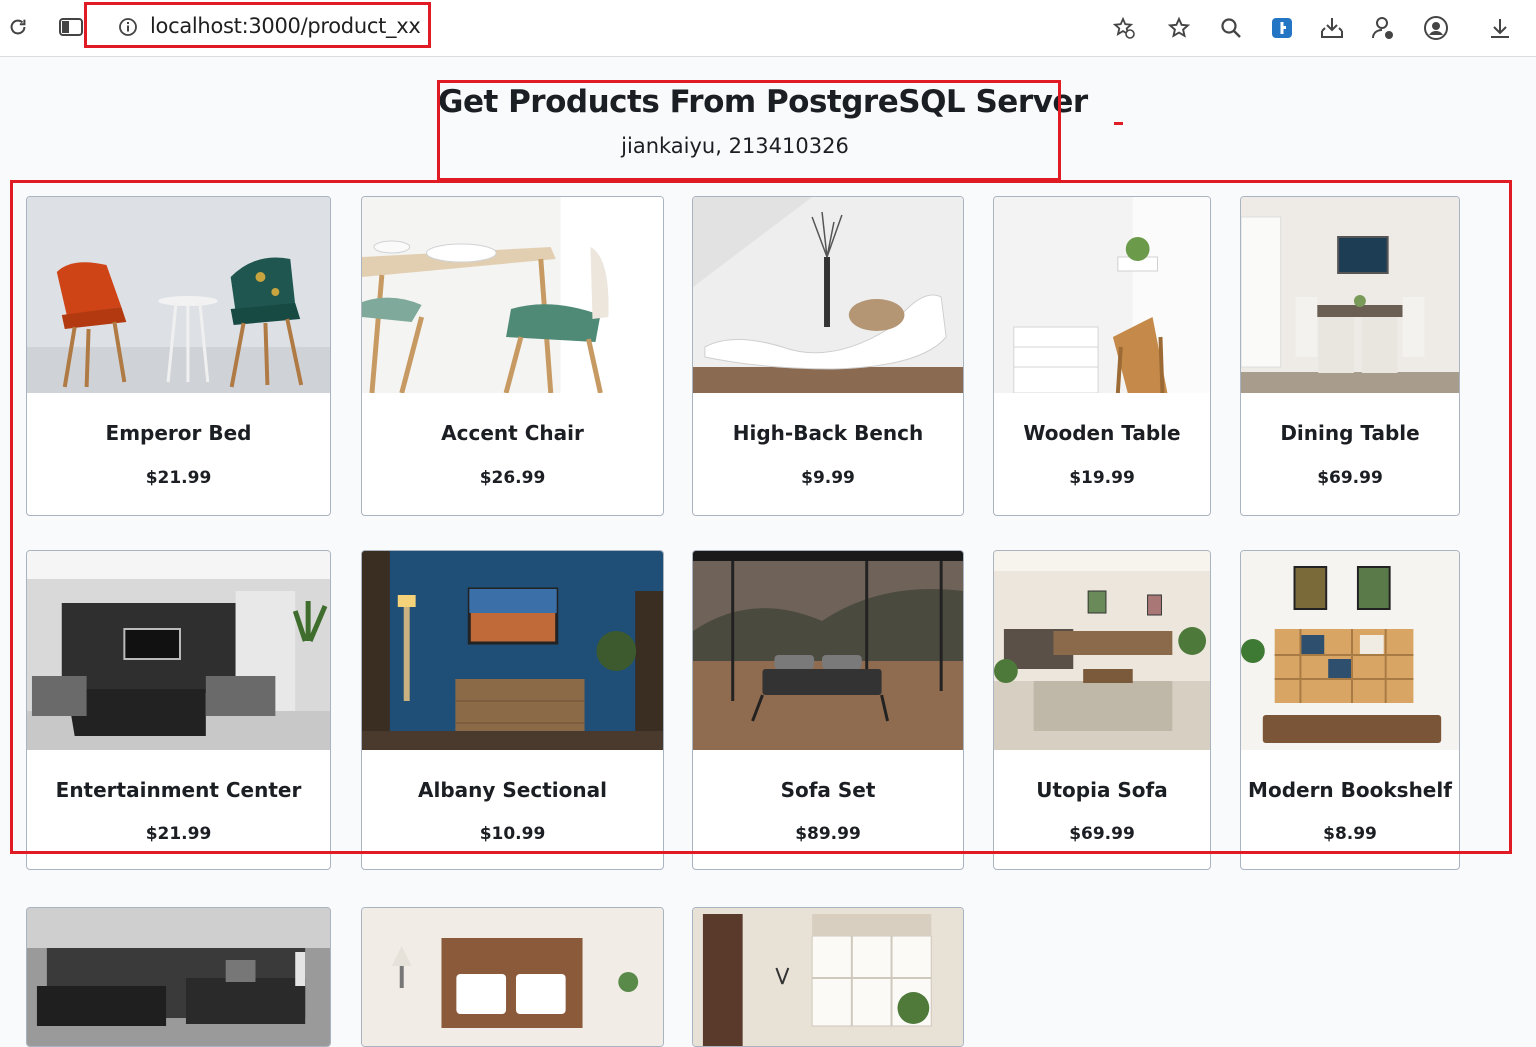 The image size is (1536, 1047). Describe the element at coordinates (1179, 28) in the screenshot. I see `bookmark-star-icon` at that location.